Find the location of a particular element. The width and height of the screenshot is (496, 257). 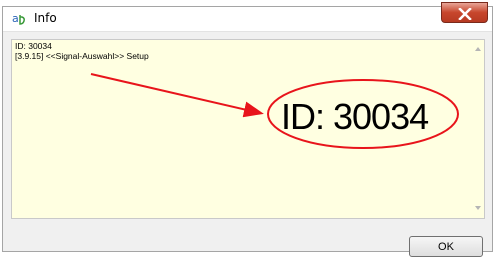

svg-text: a is located at coordinates (15, 18).